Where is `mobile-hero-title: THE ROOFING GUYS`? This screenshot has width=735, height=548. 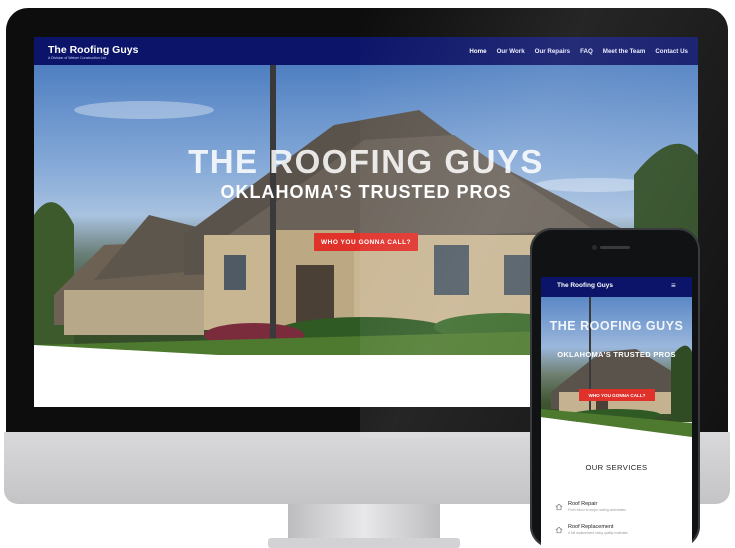 mobile-hero-title: THE ROOFING GUYS is located at coordinates (616, 326).